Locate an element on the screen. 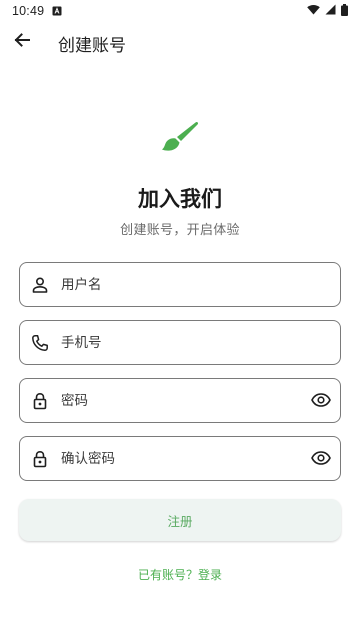 This screenshot has width=360, height=640. confirm-password-input is located at coordinates (181, 458).